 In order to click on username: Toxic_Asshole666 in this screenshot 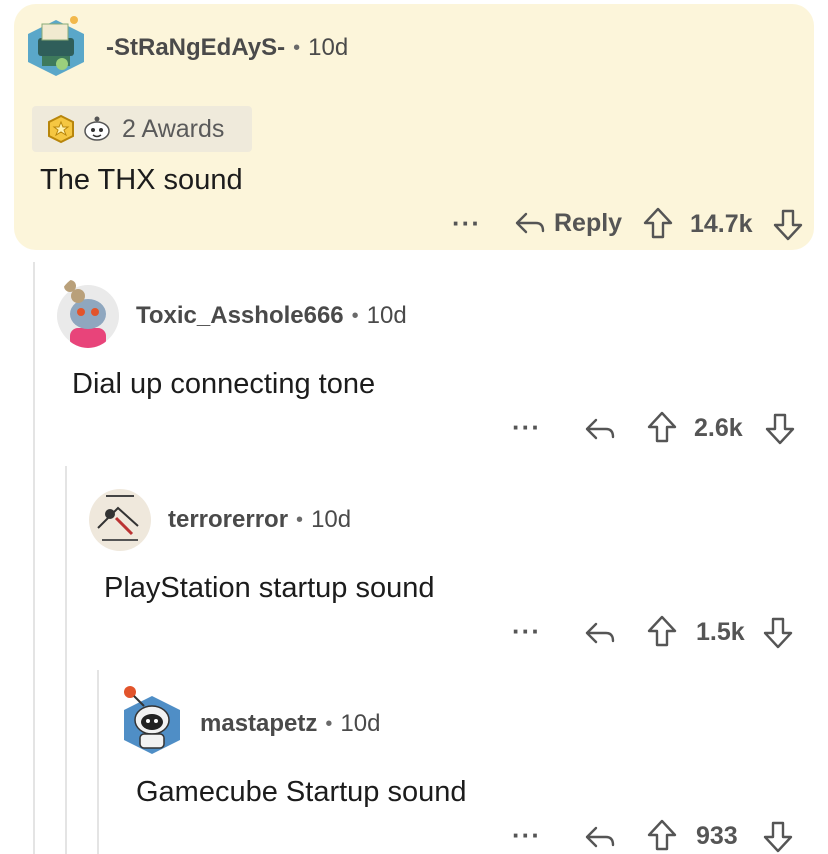, I will do `click(240, 316)`.